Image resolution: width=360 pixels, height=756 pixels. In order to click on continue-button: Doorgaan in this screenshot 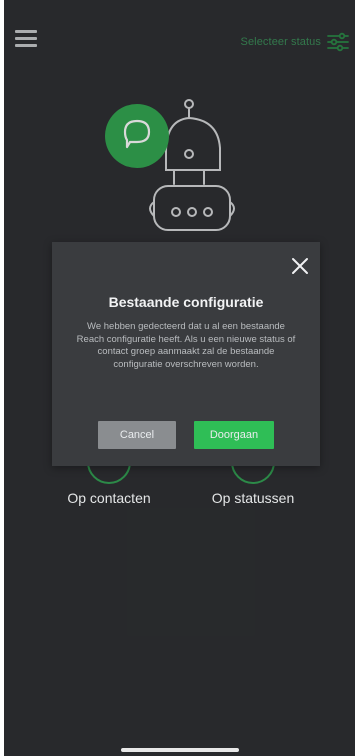, I will do `click(234, 435)`.